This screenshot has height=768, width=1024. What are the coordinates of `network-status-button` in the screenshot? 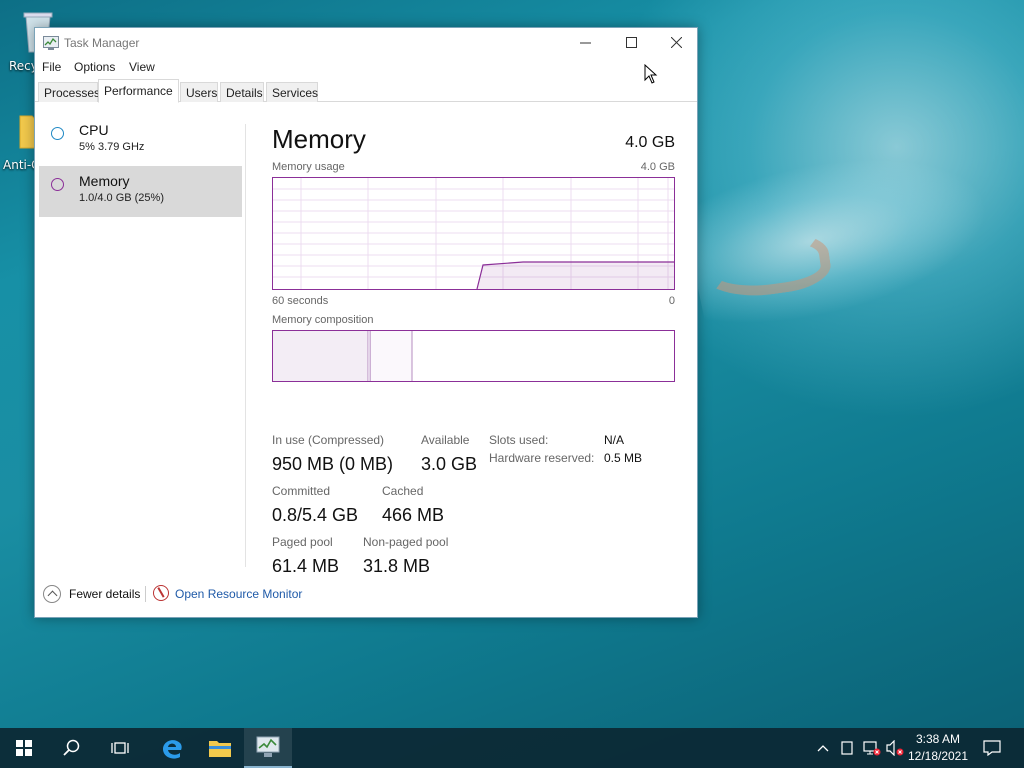 It's located at (872, 748).